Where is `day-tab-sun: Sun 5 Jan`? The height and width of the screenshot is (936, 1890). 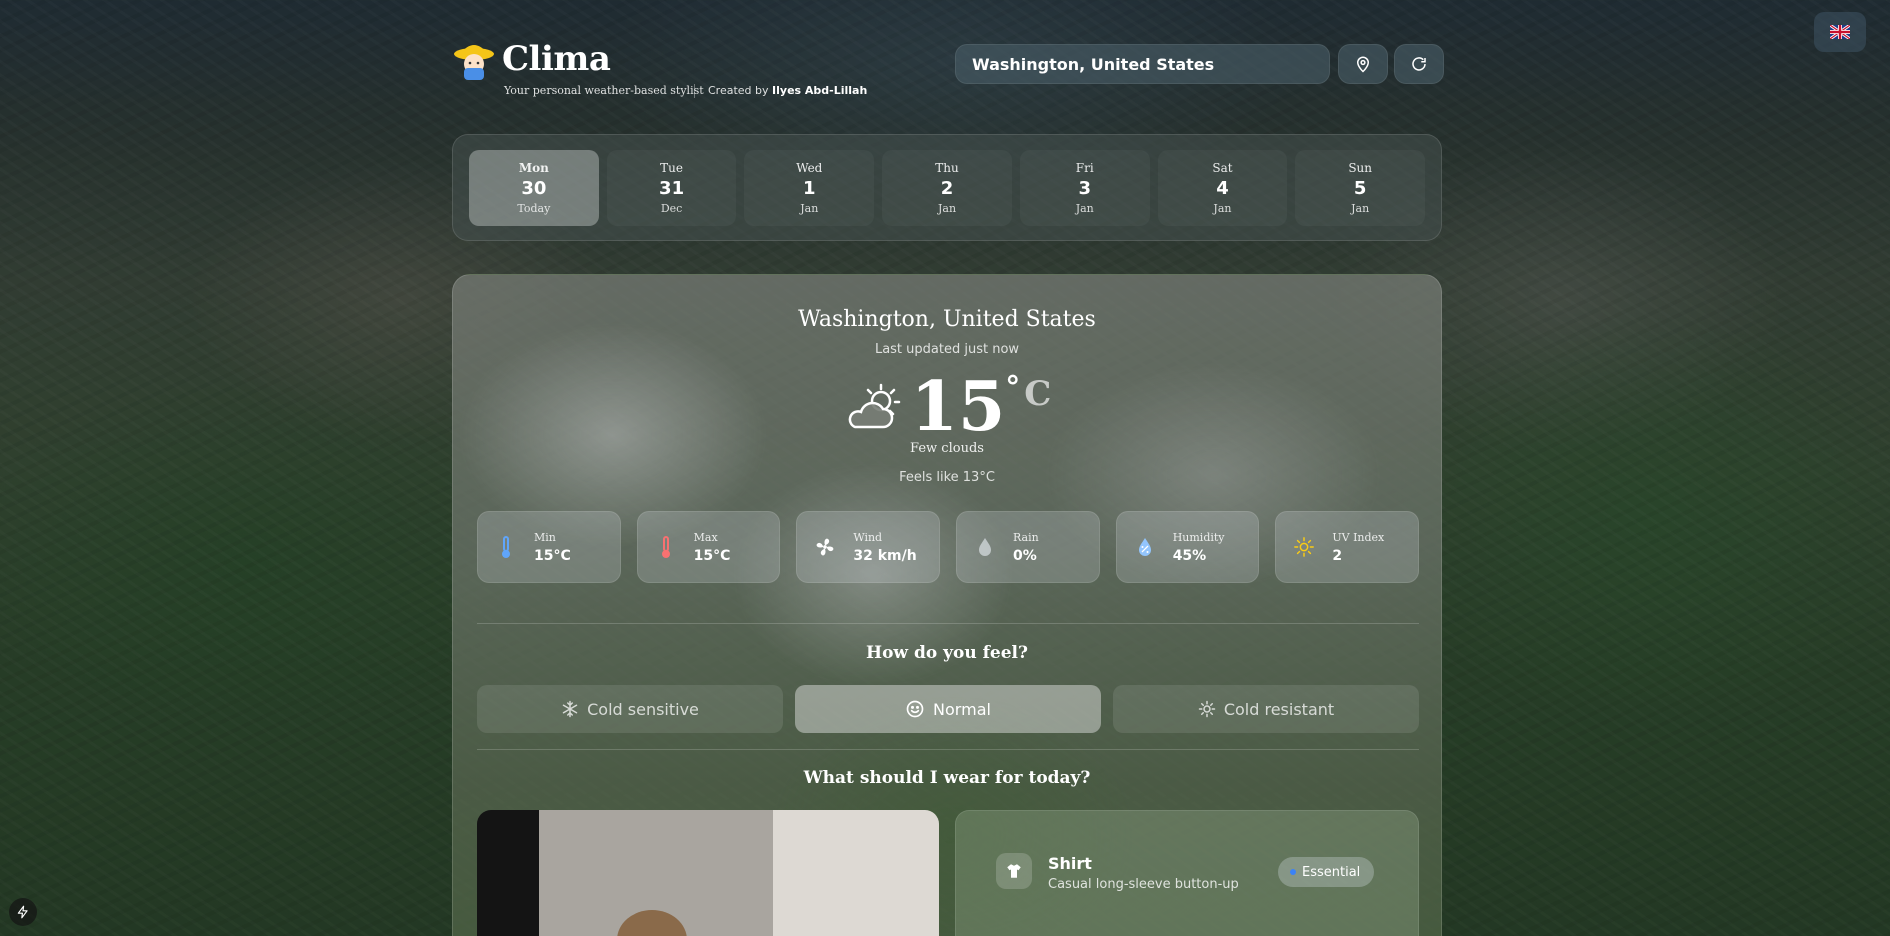 day-tab-sun: Sun 5 Jan is located at coordinates (1360, 187).